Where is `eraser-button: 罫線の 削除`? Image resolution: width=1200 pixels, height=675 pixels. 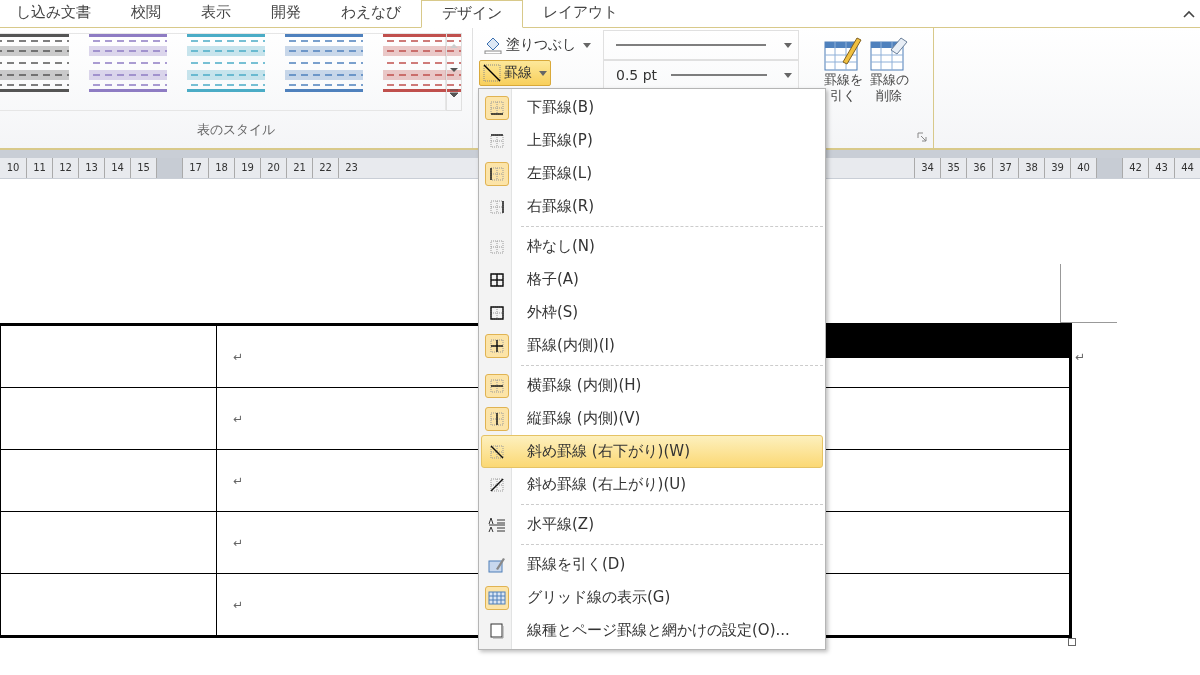
eraser-button: 罫線の 削除 is located at coordinates (889, 69).